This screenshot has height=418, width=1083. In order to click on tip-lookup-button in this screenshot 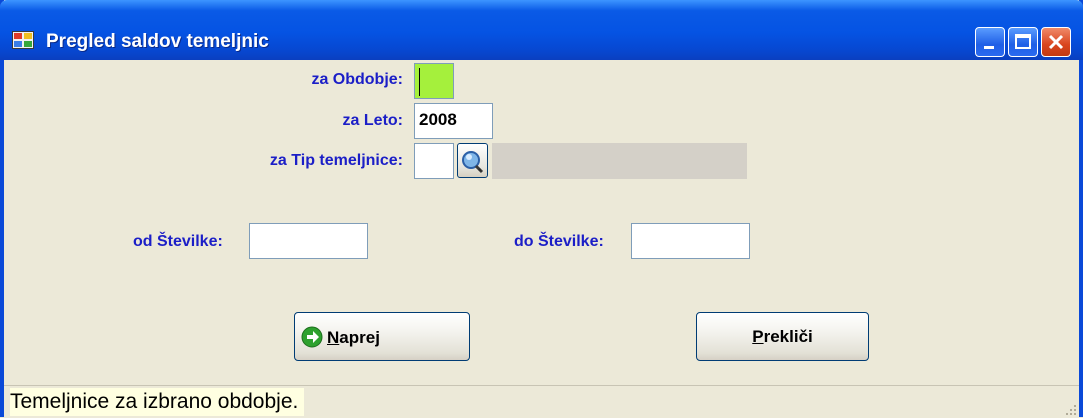, I will do `click(472, 160)`.